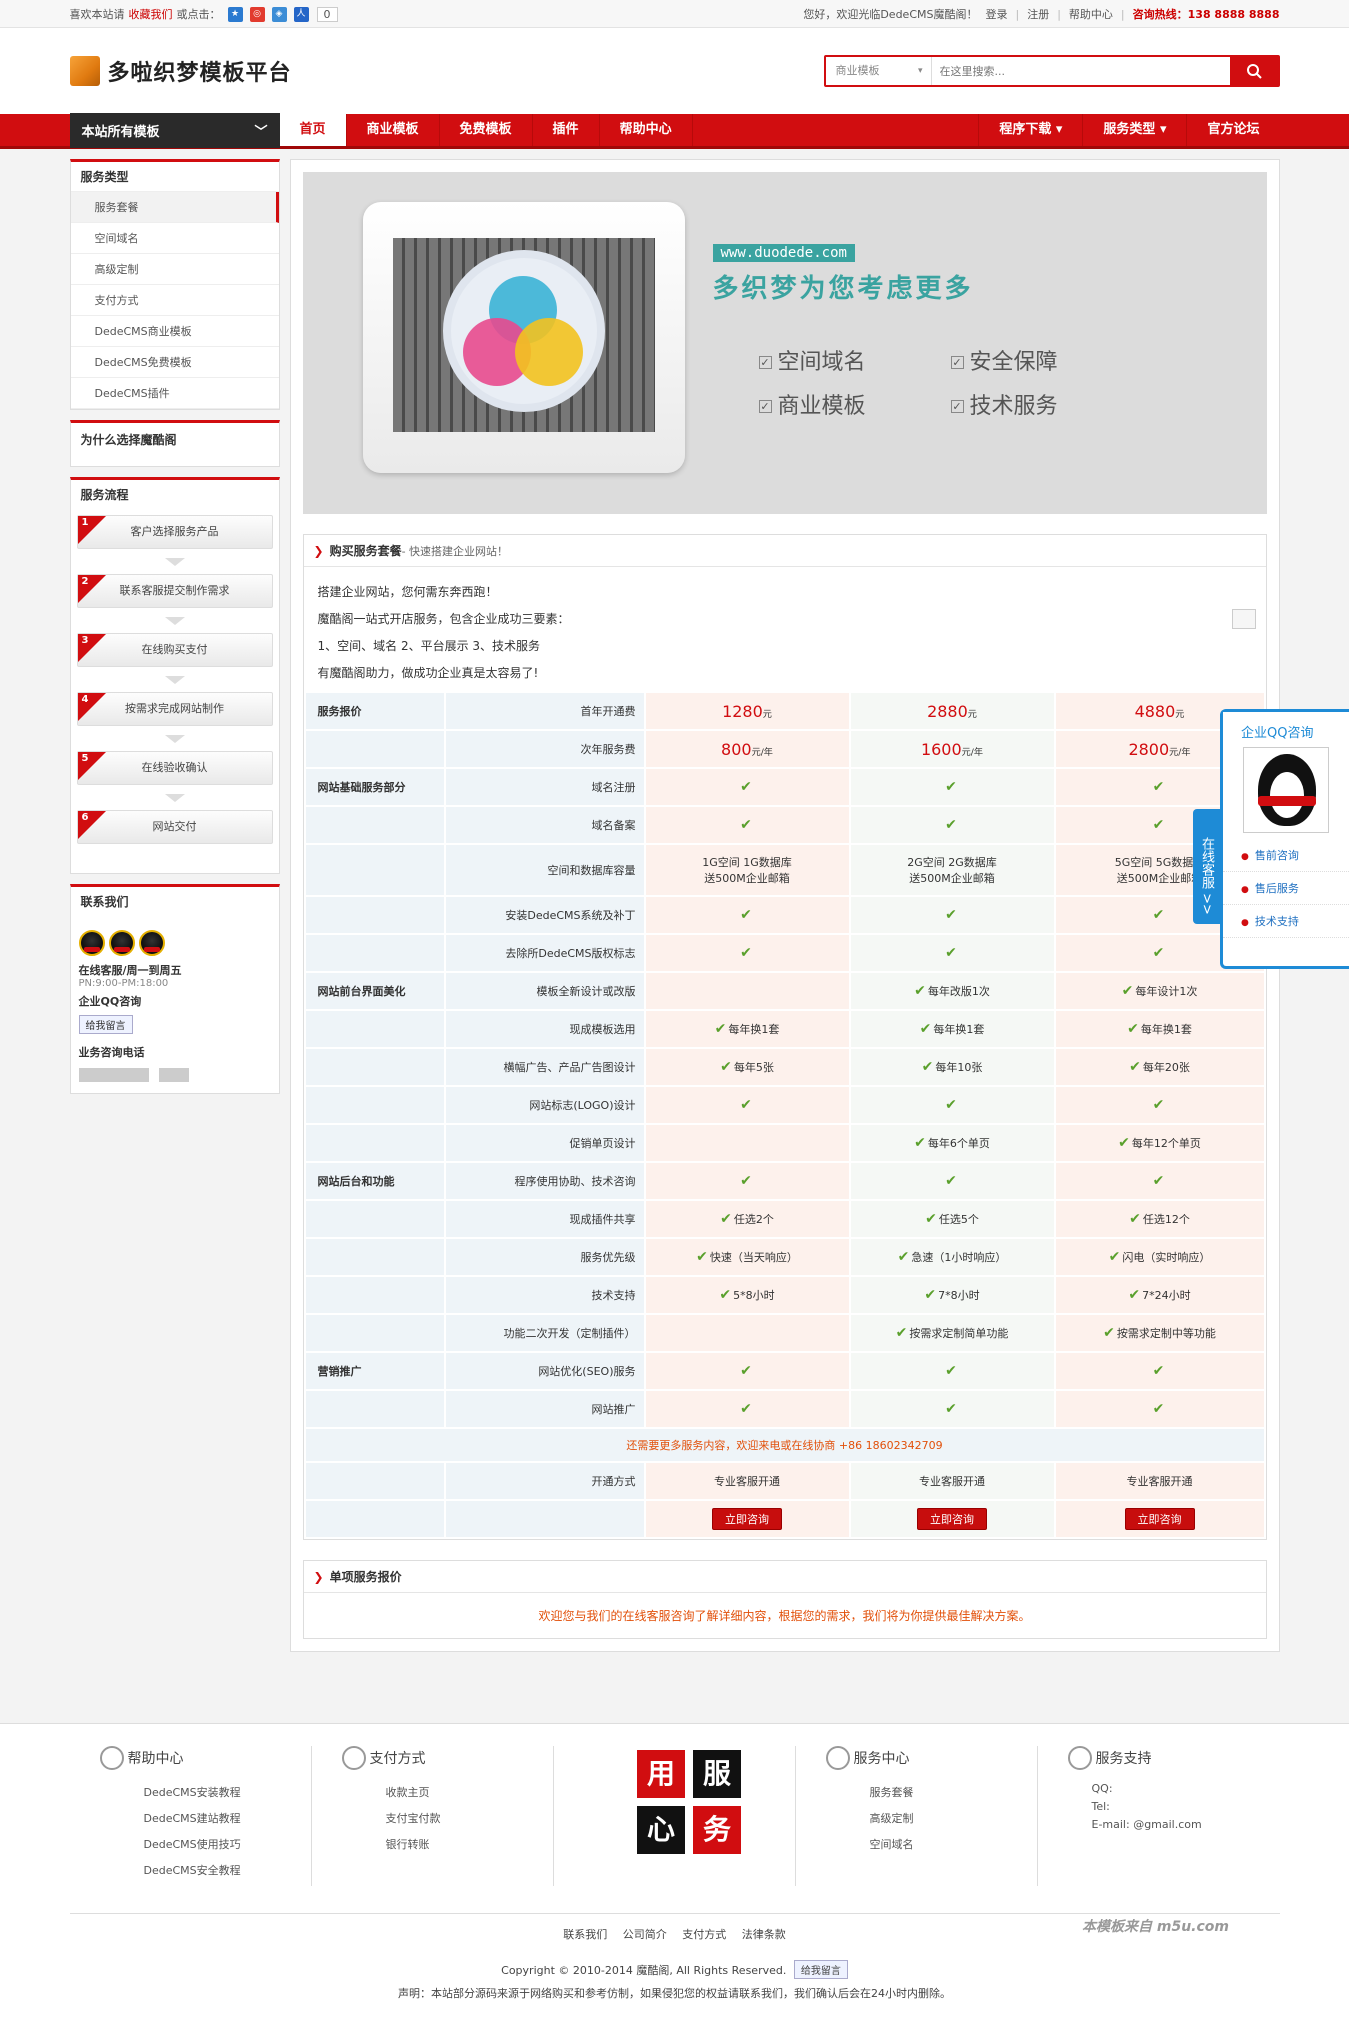 The height and width of the screenshot is (2022, 1349). Describe the element at coordinates (544, 1105) in the screenshot. I see `row-item: 网站标志(LOGO)设计` at that location.